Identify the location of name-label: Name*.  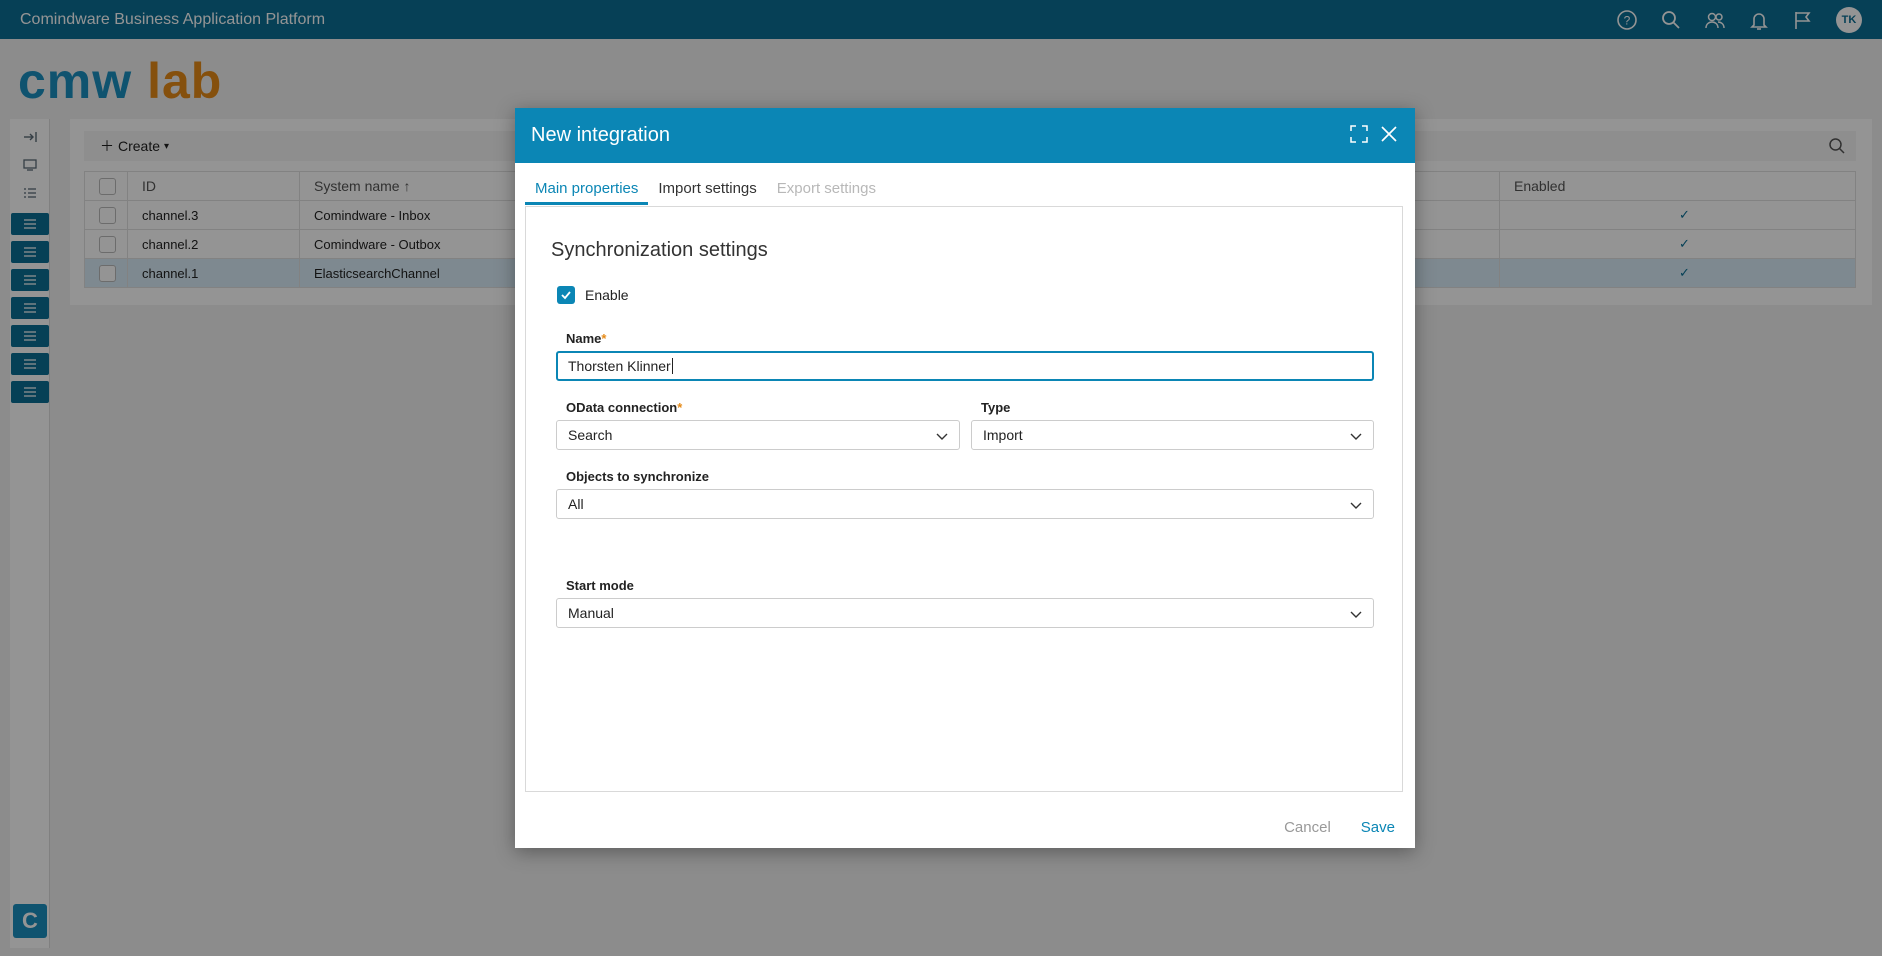
(586, 338).